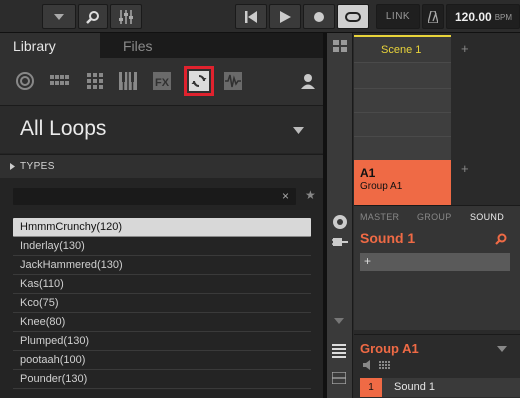 Image resolution: width=520 pixels, height=398 pixels. What do you see at coordinates (162, 322) in the screenshot?
I see `list-item: Knee(80)` at bounding box center [162, 322].